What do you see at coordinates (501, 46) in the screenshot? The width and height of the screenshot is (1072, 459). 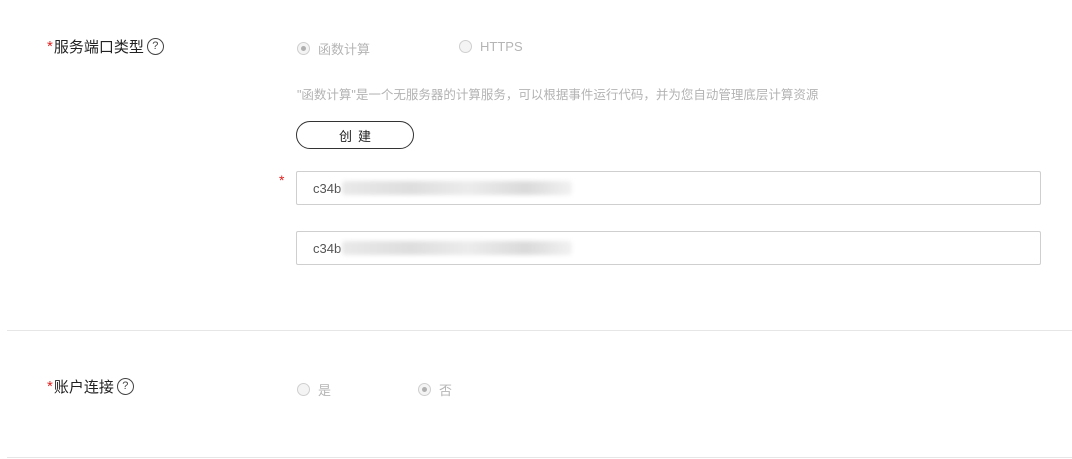 I see `radio-https-label: HTTPS` at bounding box center [501, 46].